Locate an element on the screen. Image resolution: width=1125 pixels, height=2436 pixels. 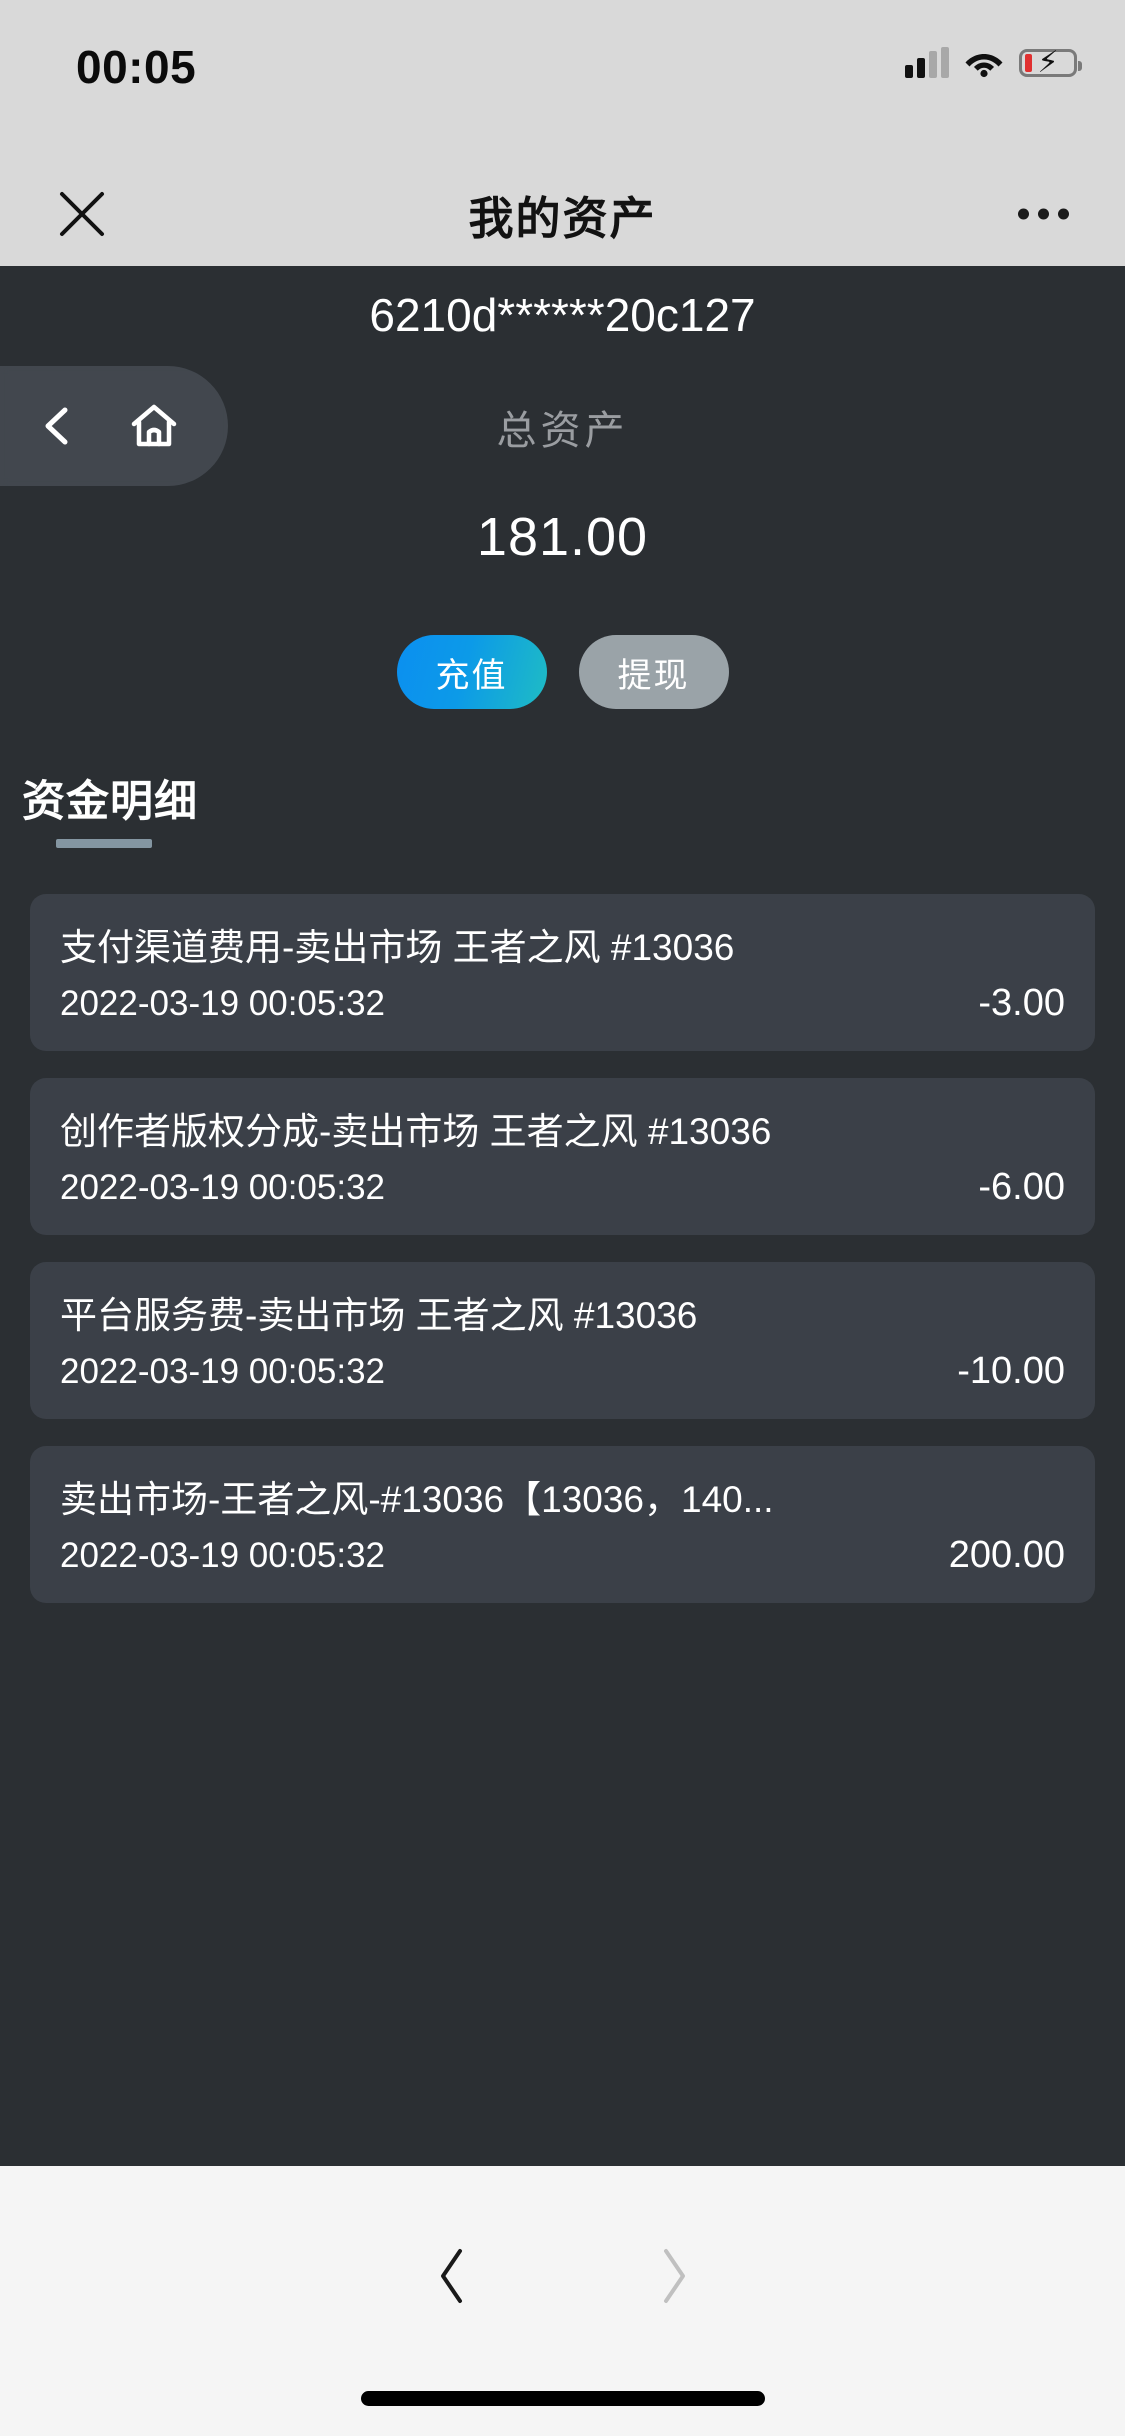
transaction-amount: -3.00 is located at coordinates (1021, 1003).